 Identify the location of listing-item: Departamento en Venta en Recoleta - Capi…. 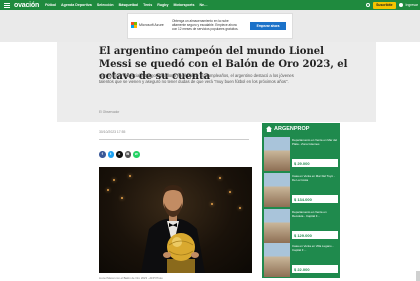
(301, 226).